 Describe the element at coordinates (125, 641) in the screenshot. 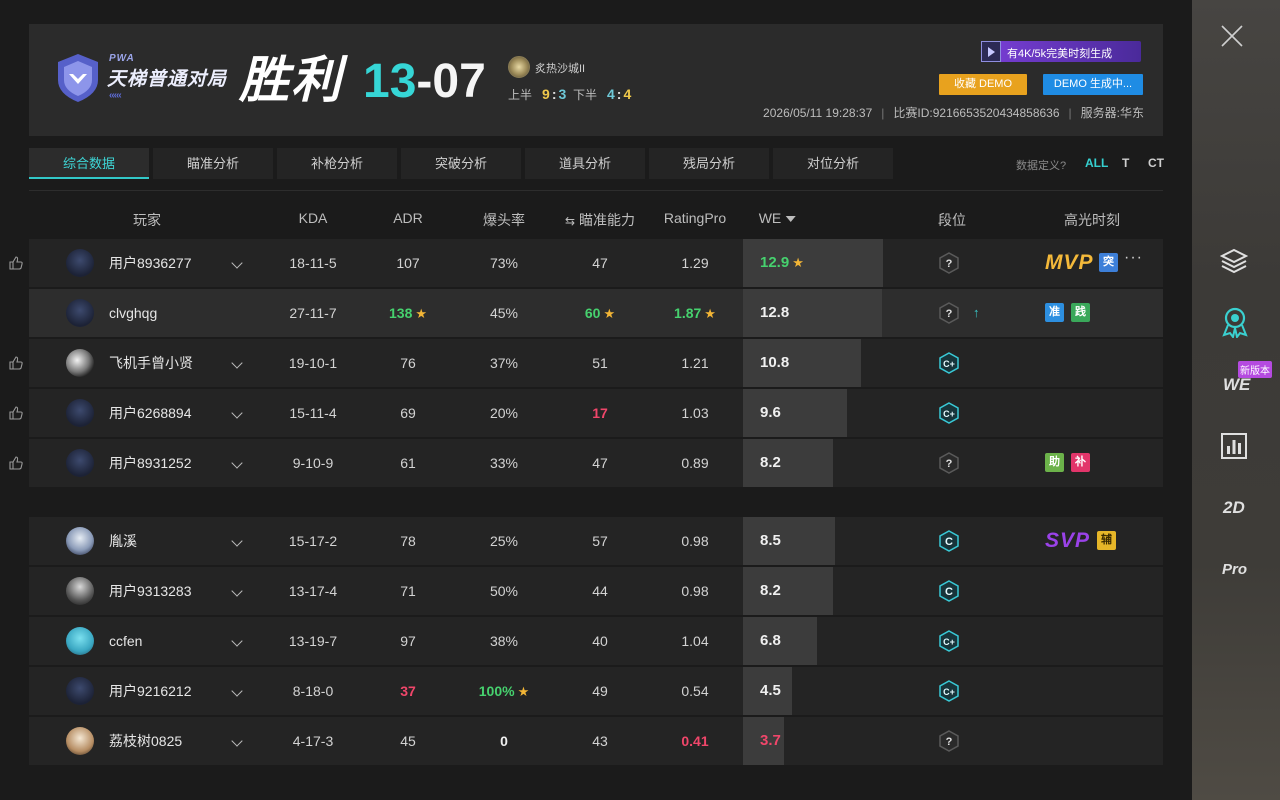

I see `player-name: ccfen` at that location.